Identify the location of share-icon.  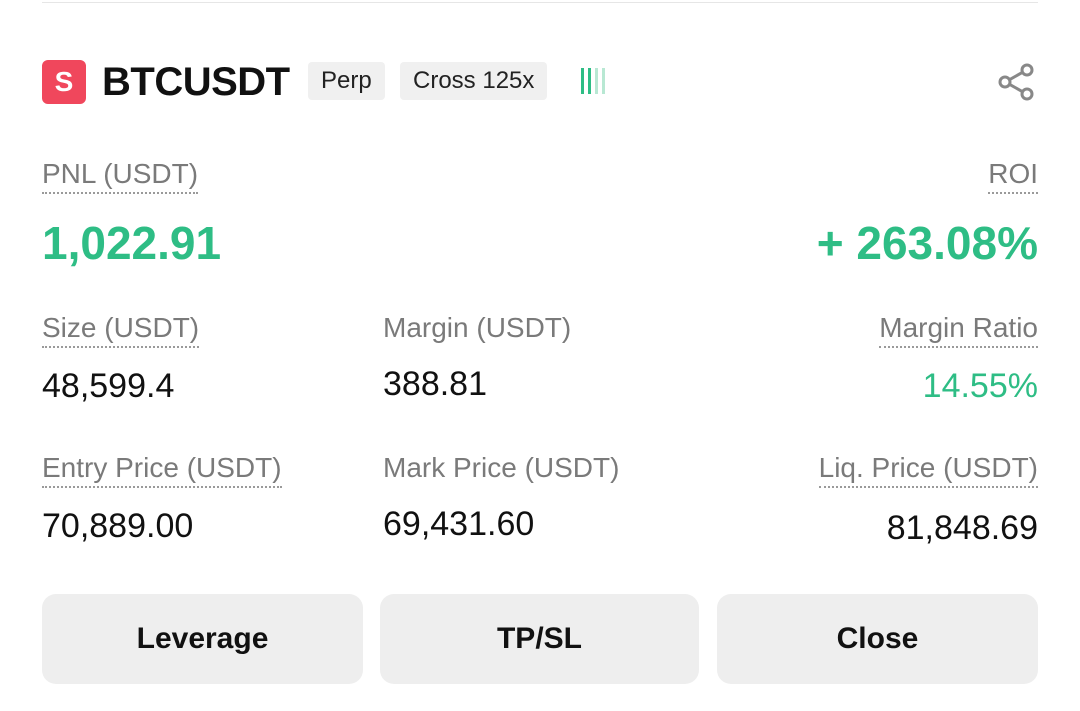
(1016, 82).